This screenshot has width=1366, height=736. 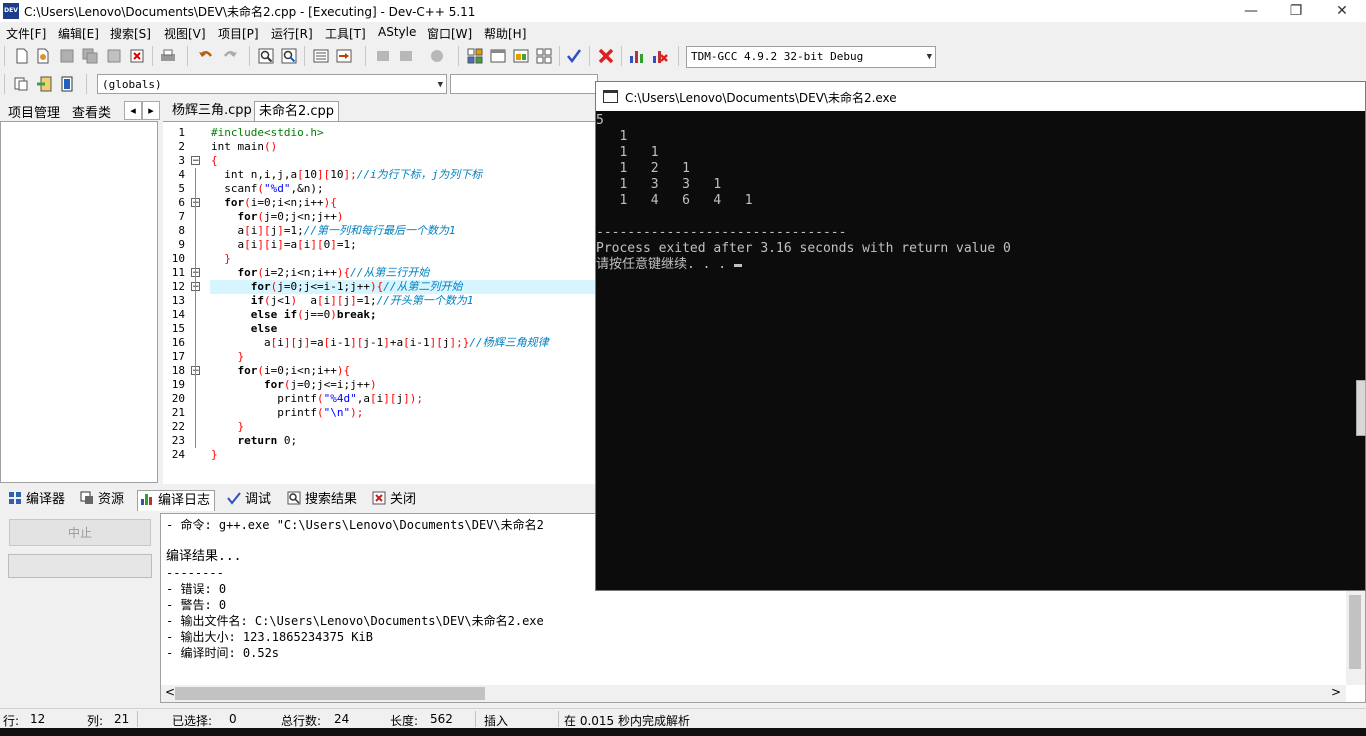 What do you see at coordinates (151, 110) in the screenshot?
I see `tab-next-button: ▸` at bounding box center [151, 110].